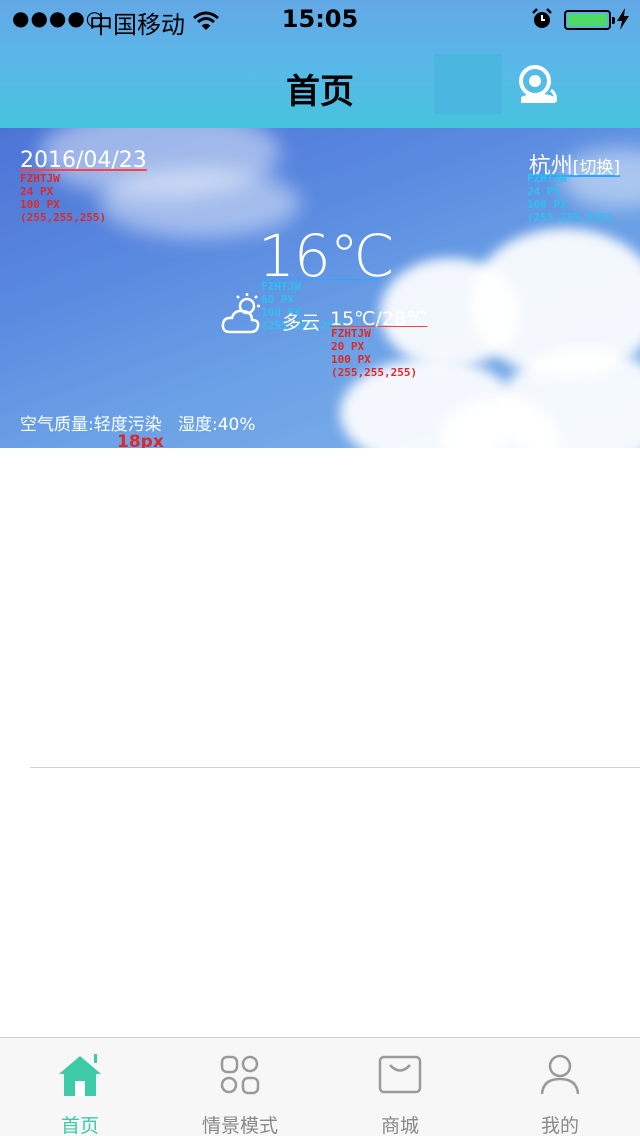 The width and height of the screenshot is (640, 1136). Describe the element at coordinates (623, 22) in the screenshot. I see `charging-bolt-icon` at that location.